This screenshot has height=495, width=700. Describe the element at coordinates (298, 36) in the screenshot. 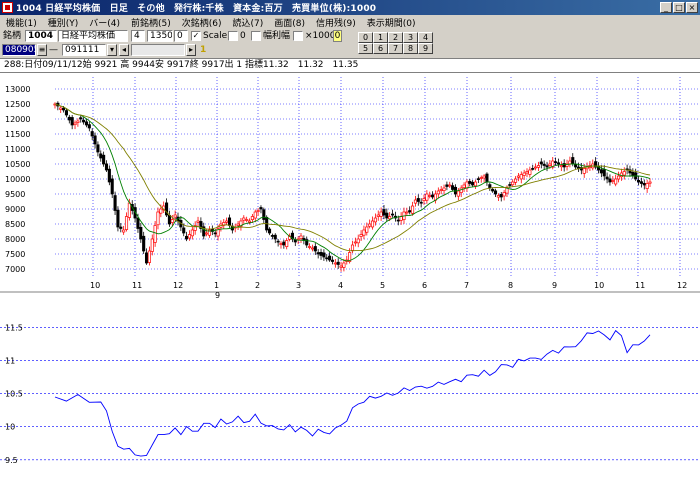

I see `x1000-checkbox` at that location.